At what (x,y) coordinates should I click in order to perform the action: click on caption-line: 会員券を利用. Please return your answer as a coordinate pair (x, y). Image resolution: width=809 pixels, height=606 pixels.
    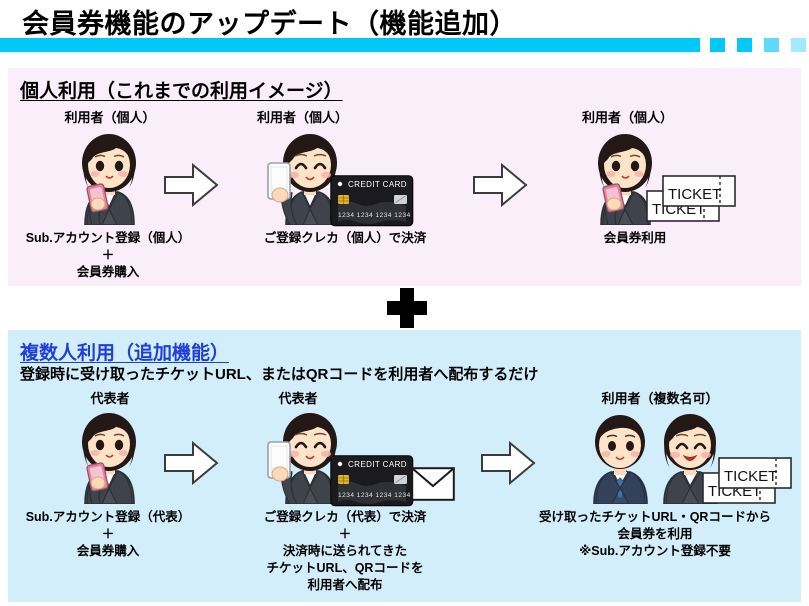
    Looking at the image, I should click on (655, 534).